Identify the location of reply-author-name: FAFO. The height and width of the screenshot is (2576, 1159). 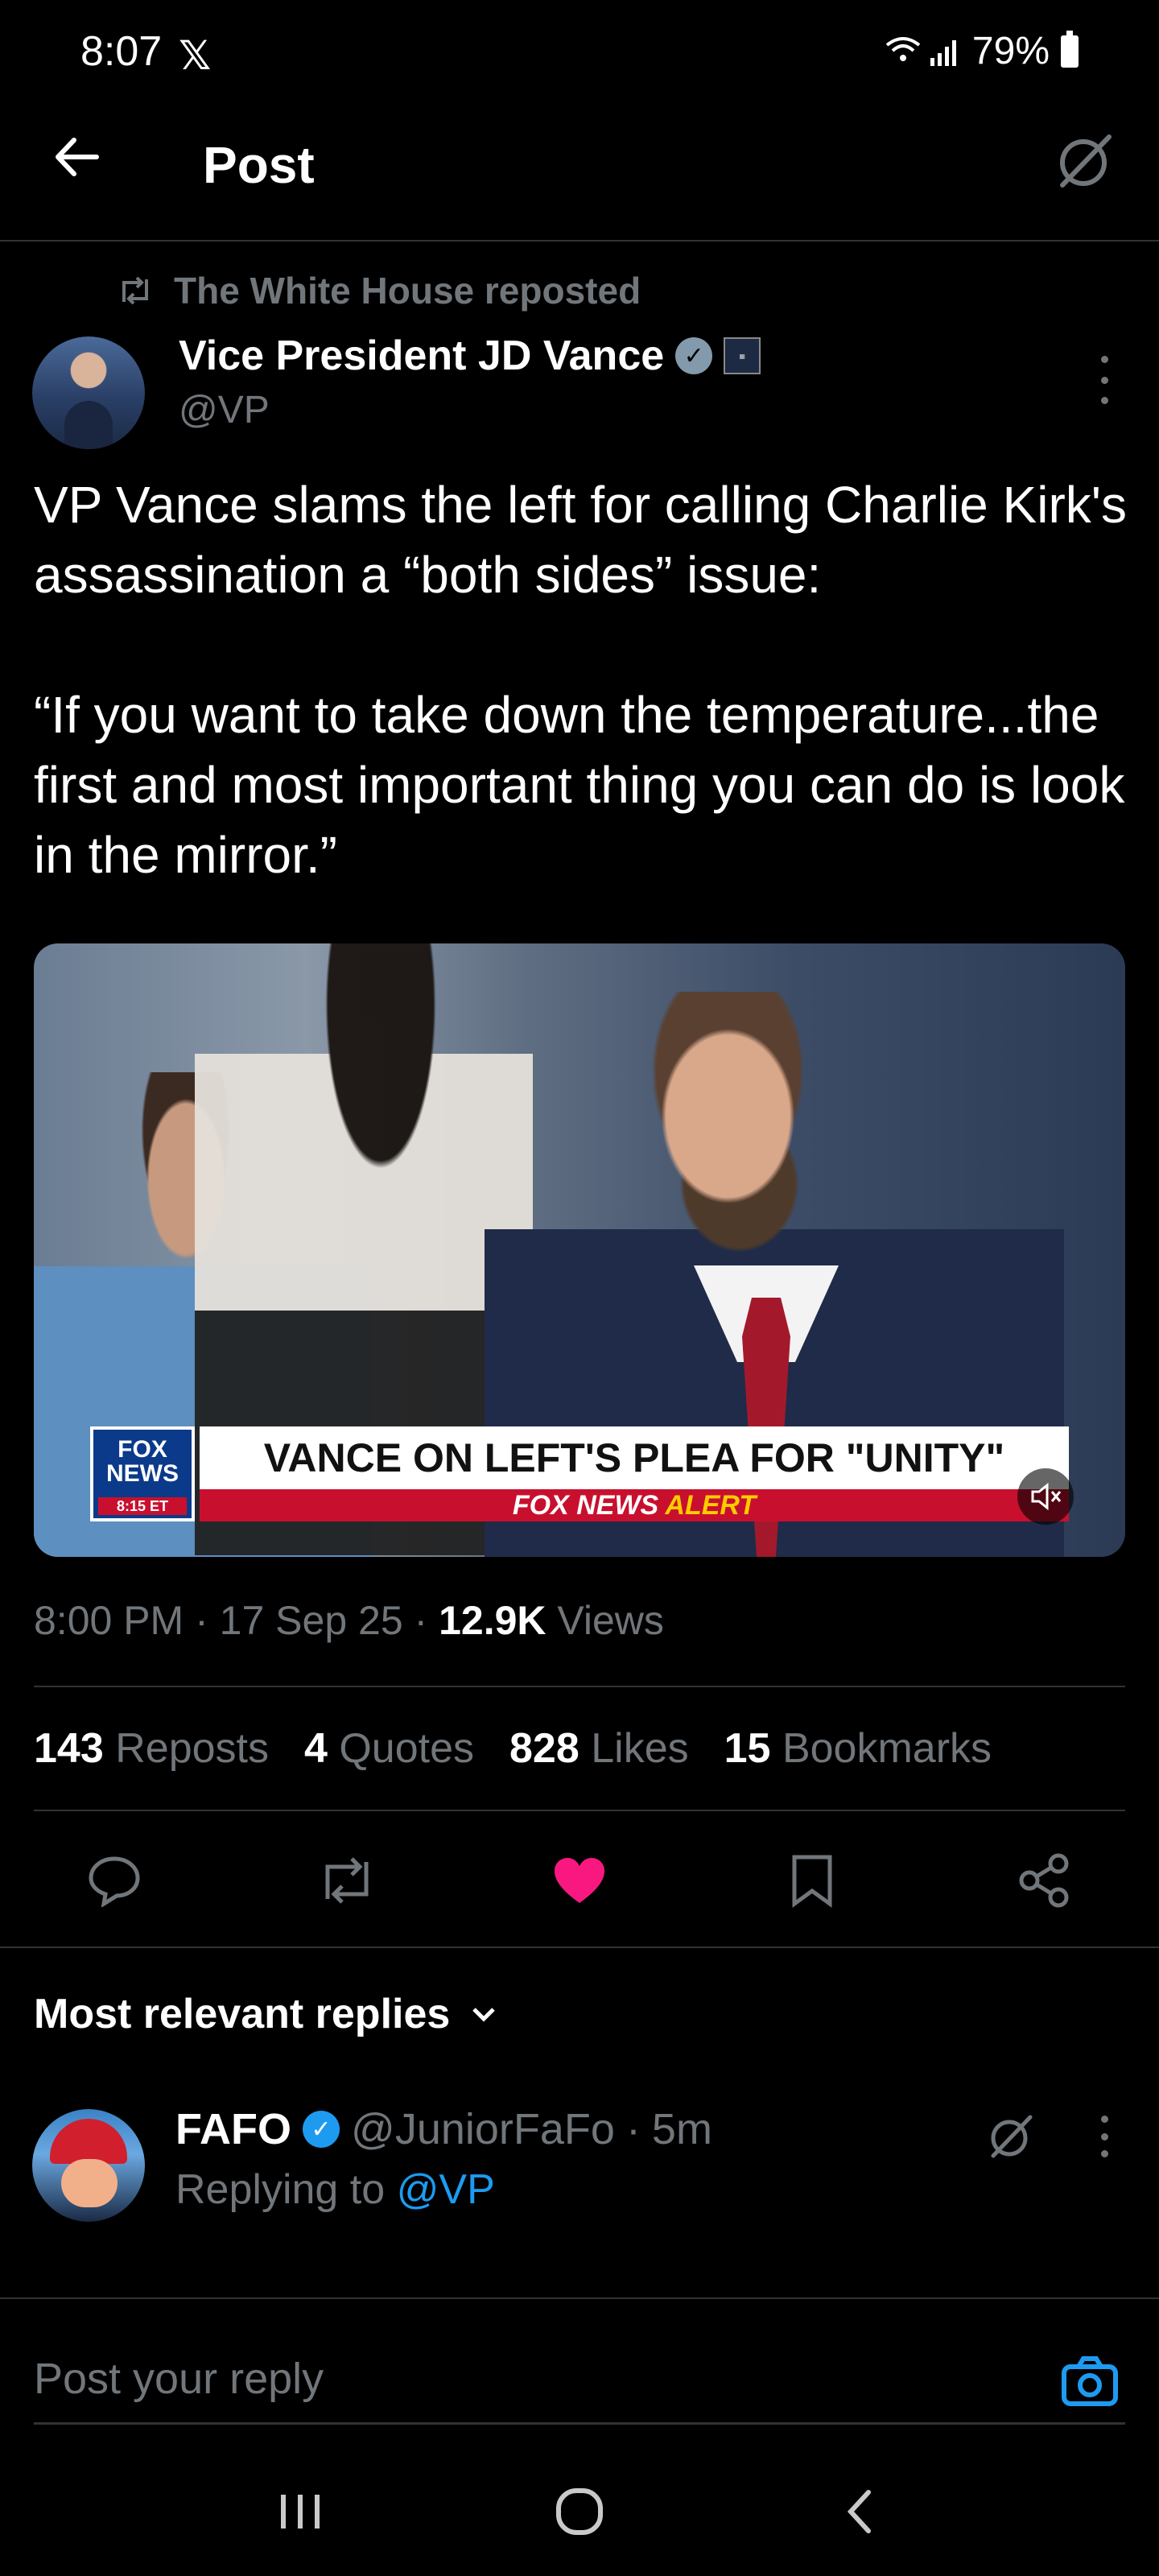
(233, 2129).